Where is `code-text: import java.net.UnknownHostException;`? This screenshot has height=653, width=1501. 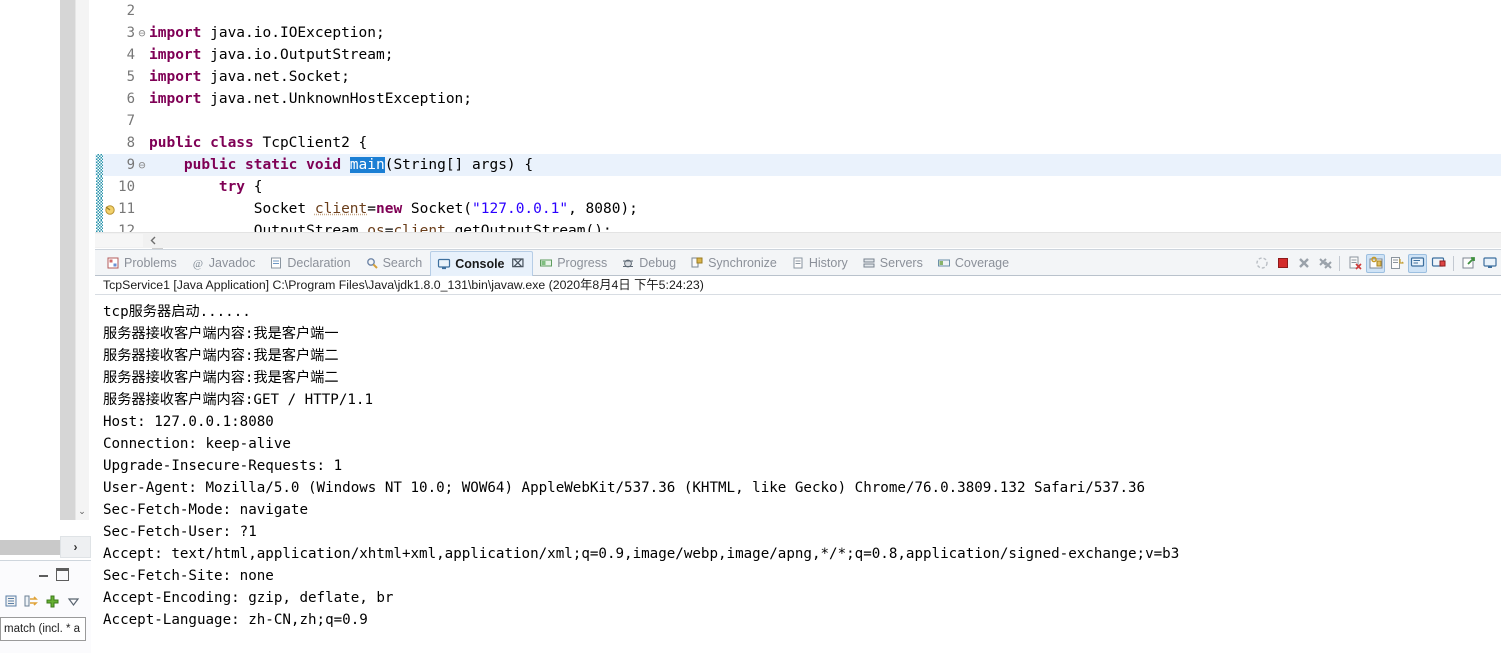
code-text: import java.net.UnknownHostException; is located at coordinates (310, 99).